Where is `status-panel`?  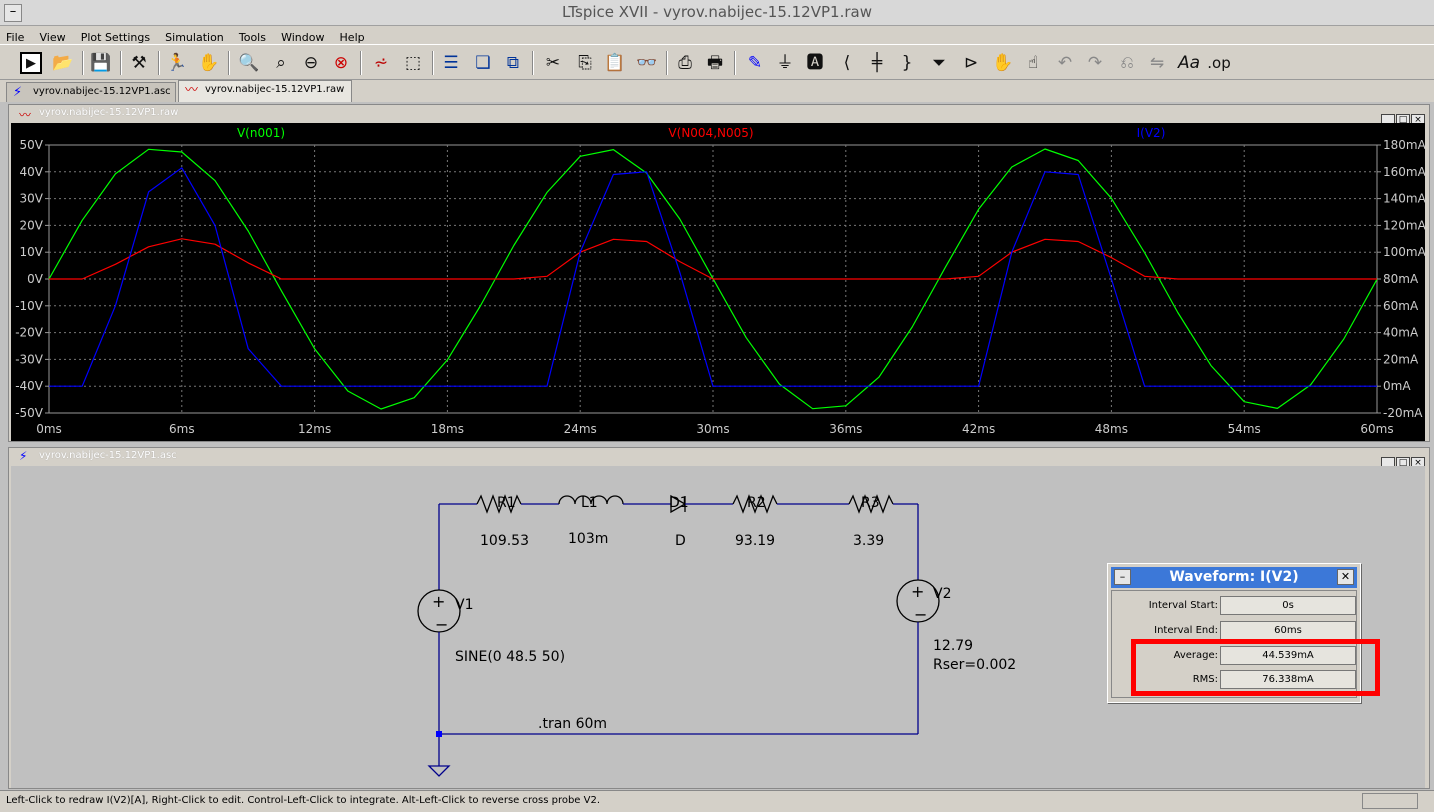 status-panel is located at coordinates (1390, 801).